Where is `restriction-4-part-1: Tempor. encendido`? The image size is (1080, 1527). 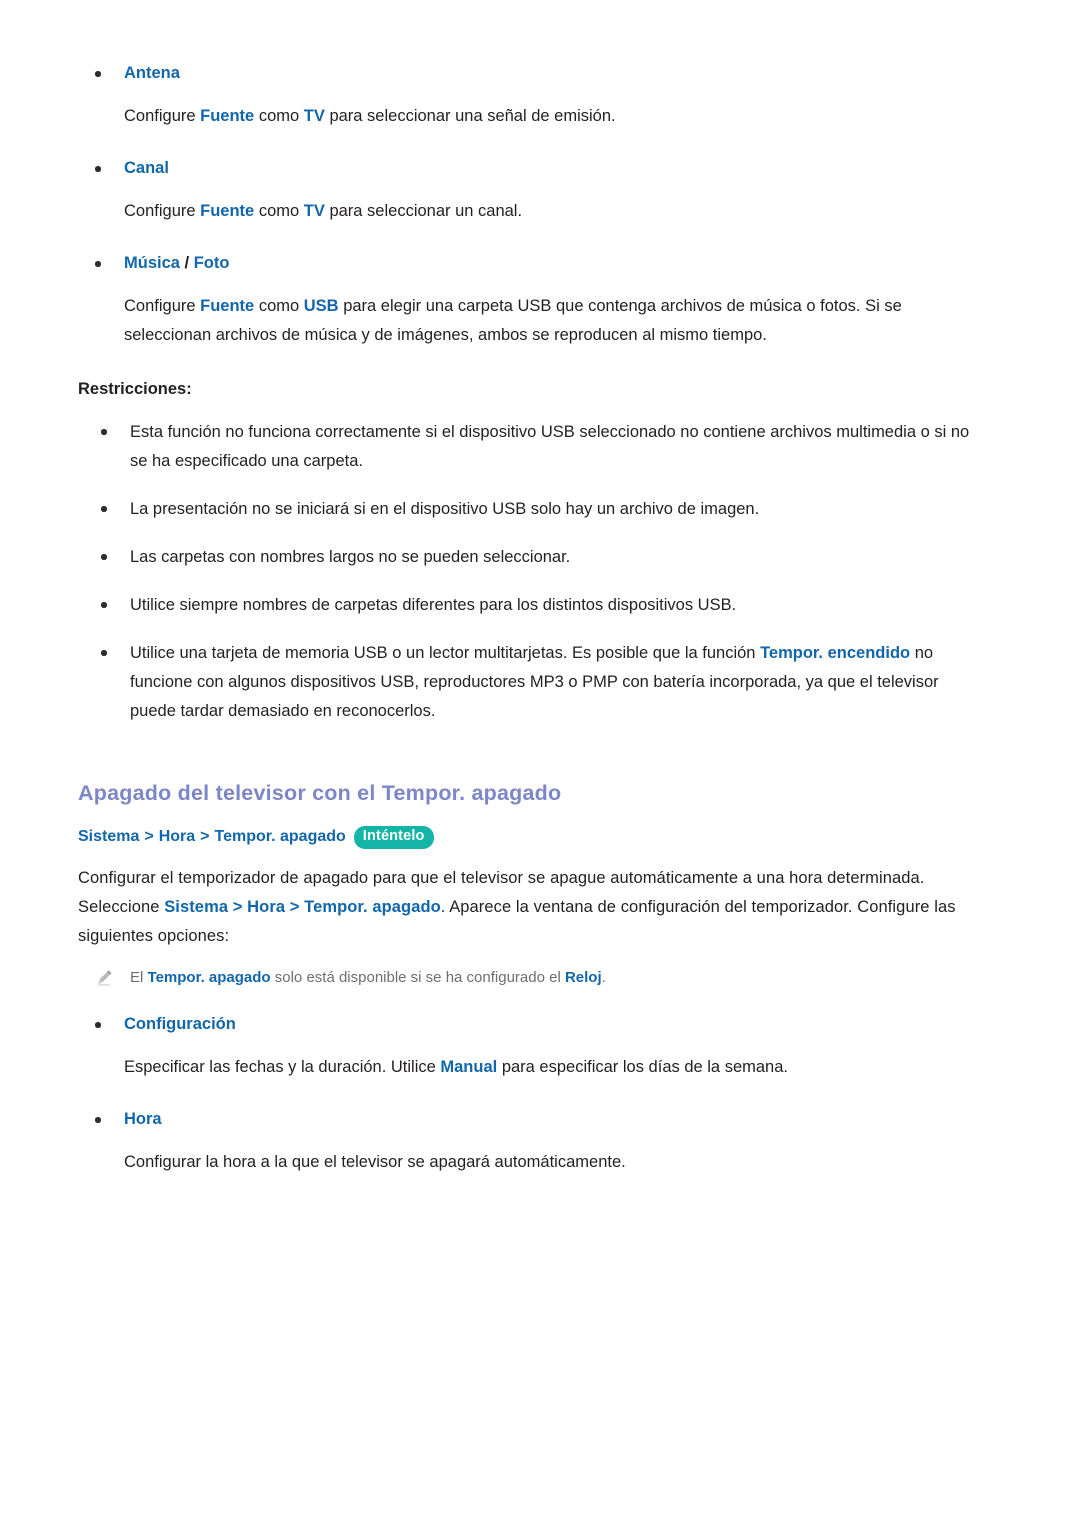 restriction-4-part-1: Tempor. encendido is located at coordinates (835, 653).